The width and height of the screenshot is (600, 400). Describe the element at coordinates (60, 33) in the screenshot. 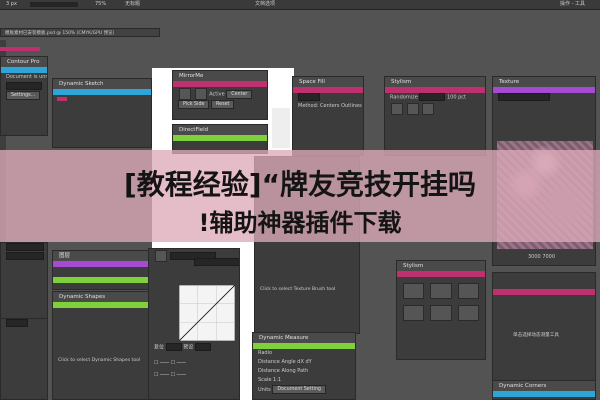

I see `document-tab-title: 模板素材已安装模板.psd @ 150% (CMYK/GPU 预览)` at that location.